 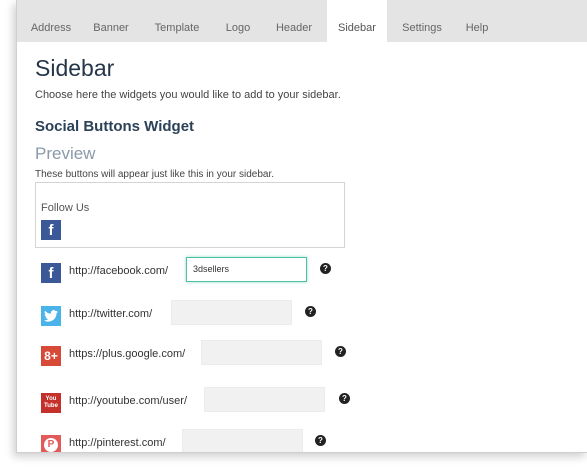 I want to click on preview-box, so click(x=190, y=215).